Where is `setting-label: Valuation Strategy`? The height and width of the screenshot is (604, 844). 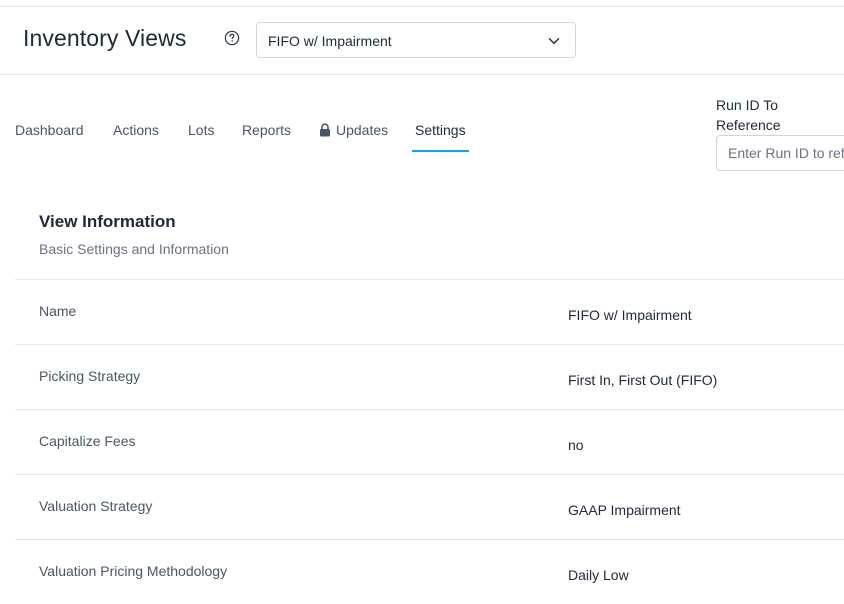
setting-label: Valuation Strategy is located at coordinates (96, 506).